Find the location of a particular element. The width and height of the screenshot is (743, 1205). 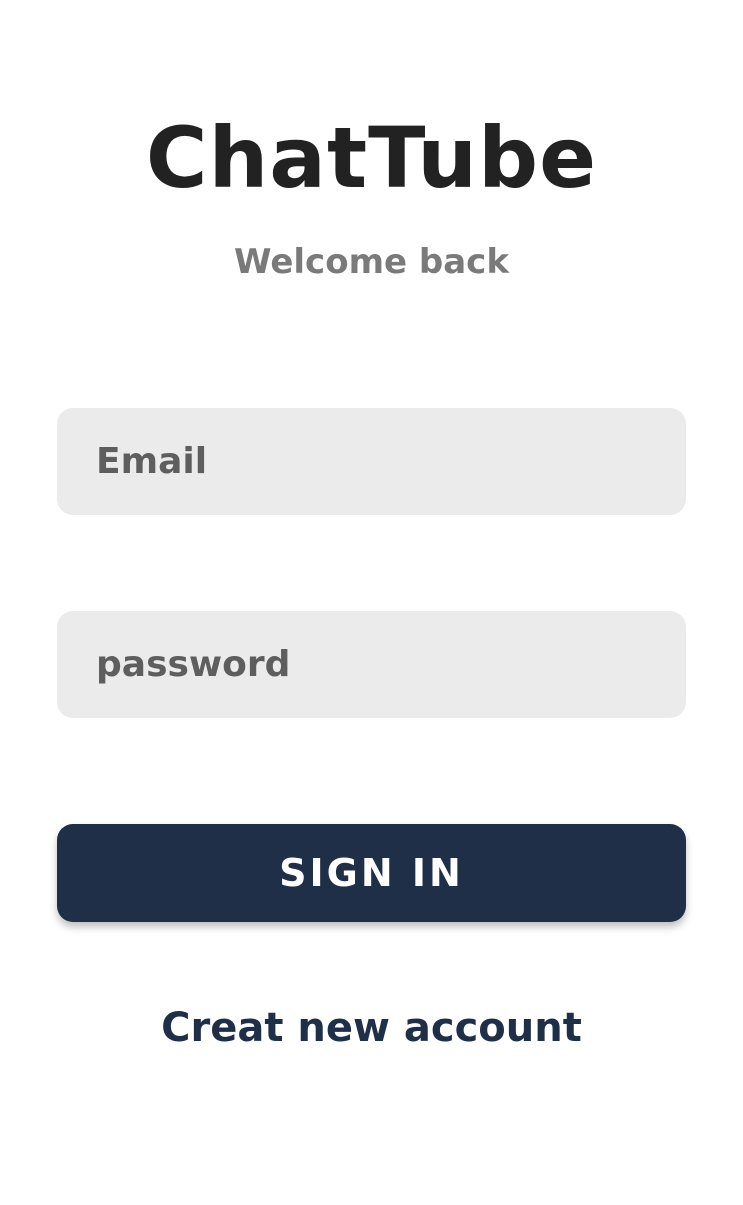

app-title: ChatTube is located at coordinates (371, 158).